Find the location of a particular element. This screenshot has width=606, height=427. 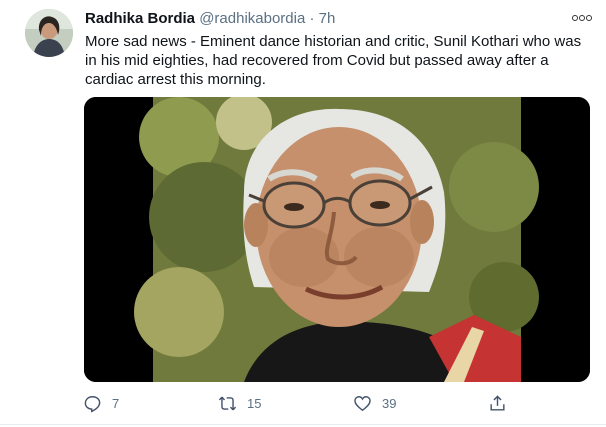

like-button: 39 is located at coordinates (374, 403).